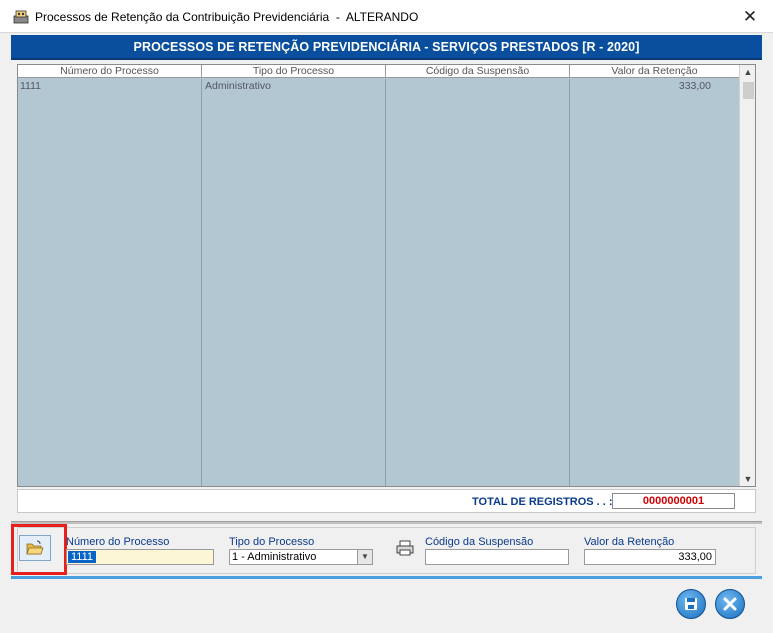 The image size is (773, 633). I want to click on valor-field: 333,00, so click(650, 557).